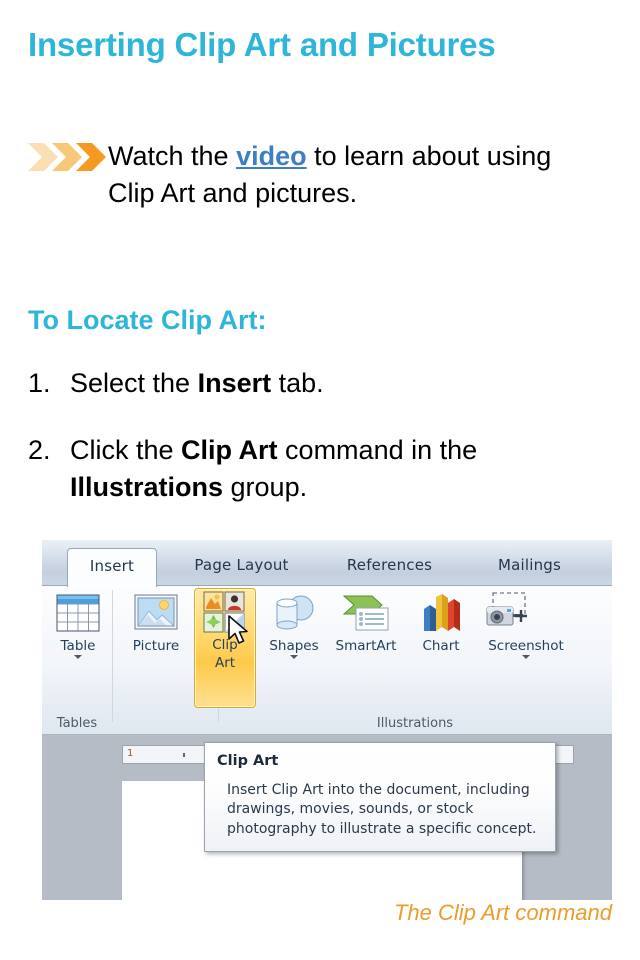 This screenshot has height=960, width=640. I want to click on ruler-tick, so click(184, 755).